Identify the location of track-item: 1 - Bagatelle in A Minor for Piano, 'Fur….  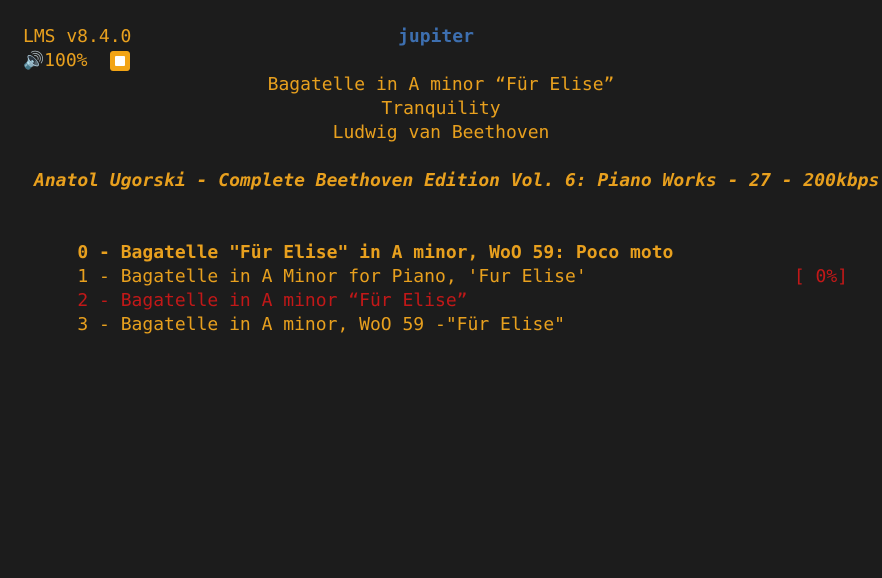
(444, 264).